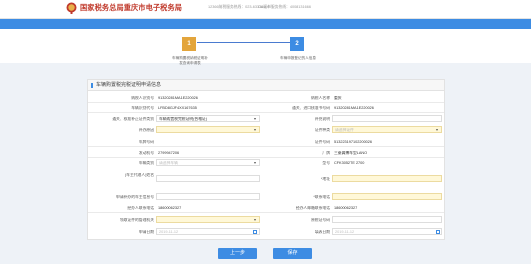 This screenshot has width=531, height=264. Describe the element at coordinates (320, 220) in the screenshot. I see `original-cert-label: 原税证号码` at that location.